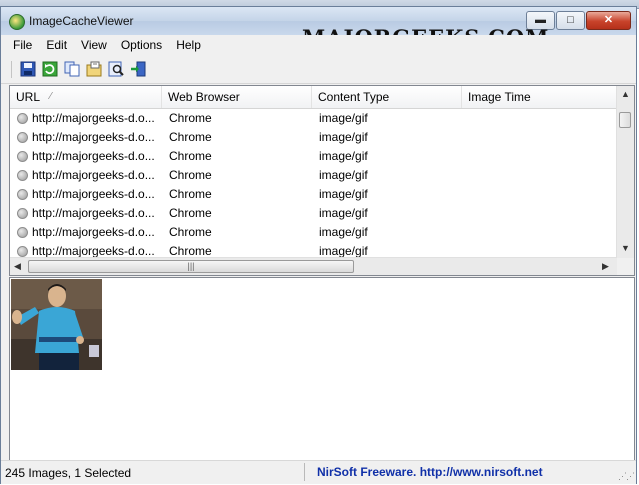 This screenshot has height=485, width=639. I want to click on resize-grip-icon: ⋰⋰, so click(626, 476).